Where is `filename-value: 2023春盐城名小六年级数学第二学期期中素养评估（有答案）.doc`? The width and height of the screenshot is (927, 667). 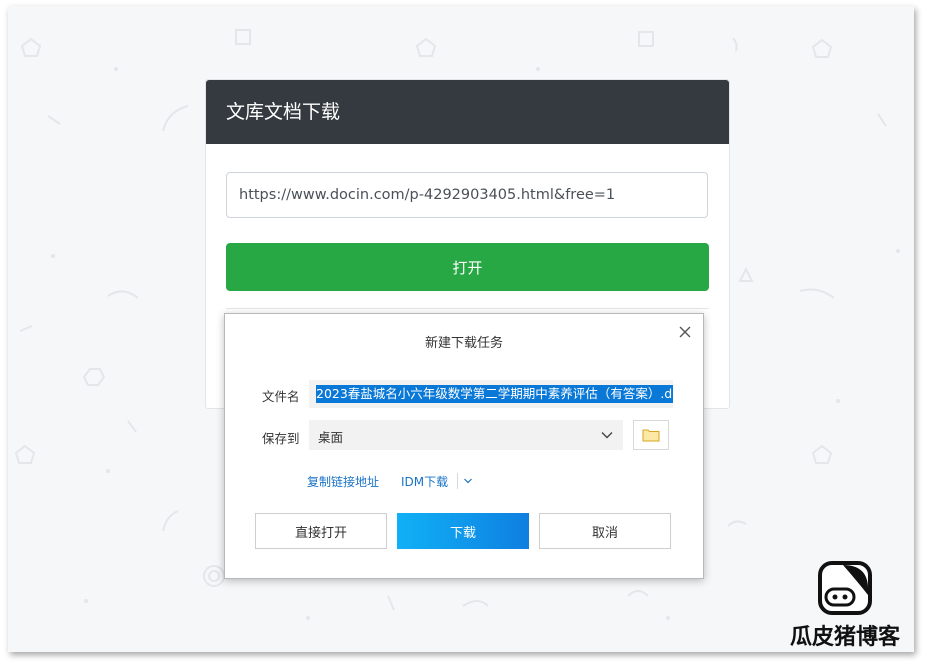 filename-value: 2023春盐城名小六年级数学第二学期期中素养评估（有答案）.doc is located at coordinates (494, 394).